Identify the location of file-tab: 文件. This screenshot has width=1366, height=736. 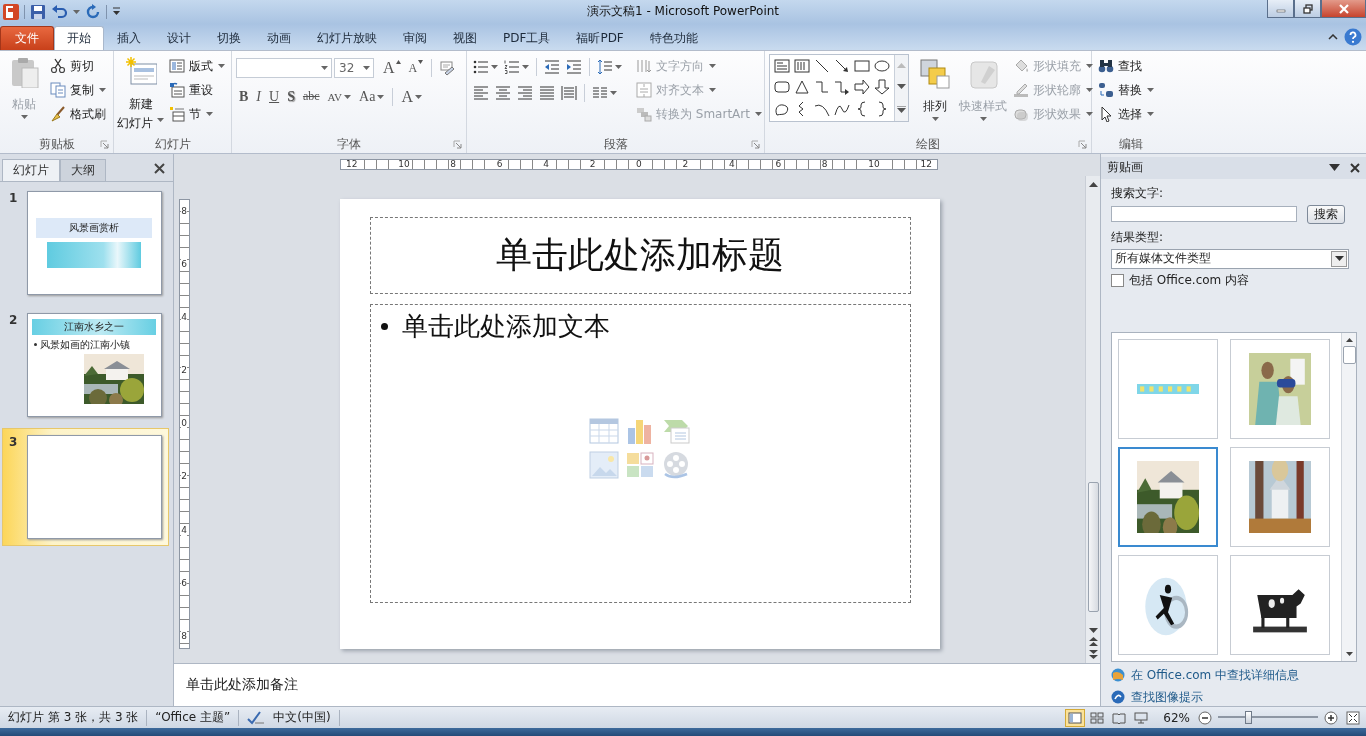
(27, 37).